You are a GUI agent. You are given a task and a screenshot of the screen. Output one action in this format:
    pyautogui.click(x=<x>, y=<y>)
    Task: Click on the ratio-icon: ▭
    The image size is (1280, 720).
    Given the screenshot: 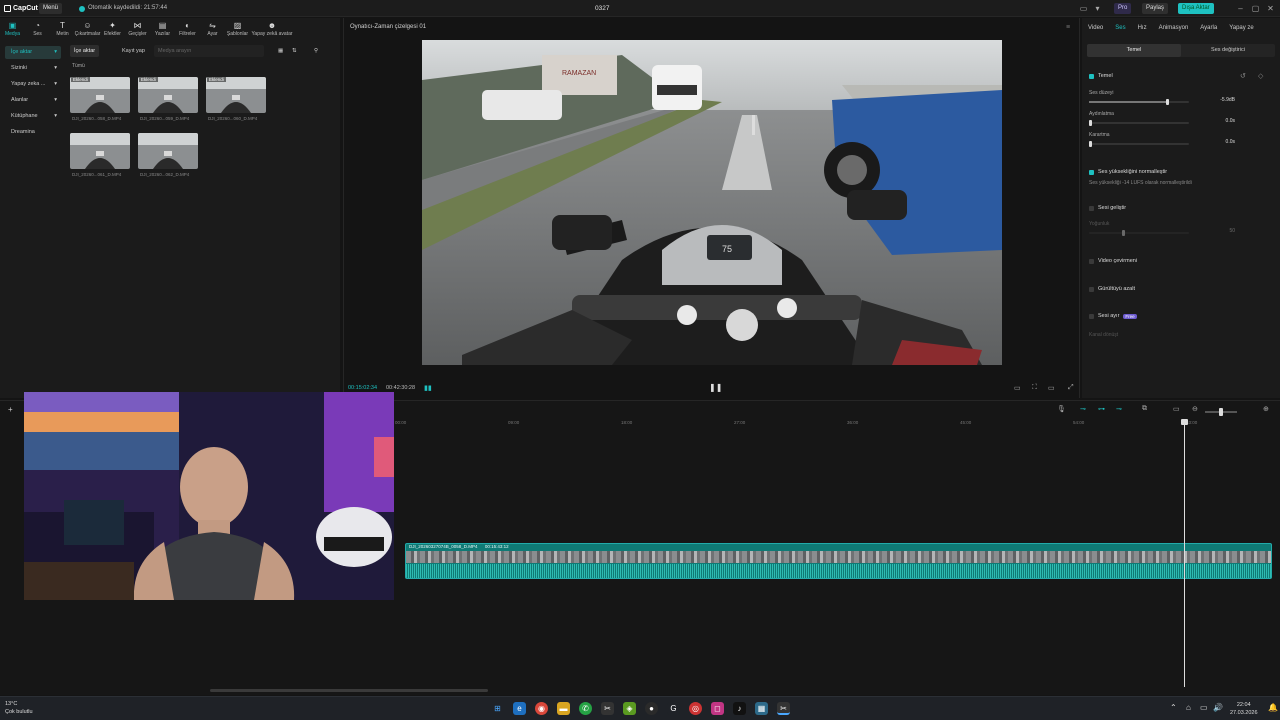 What is the action you would take?
    pyautogui.click(x=1051, y=388)
    